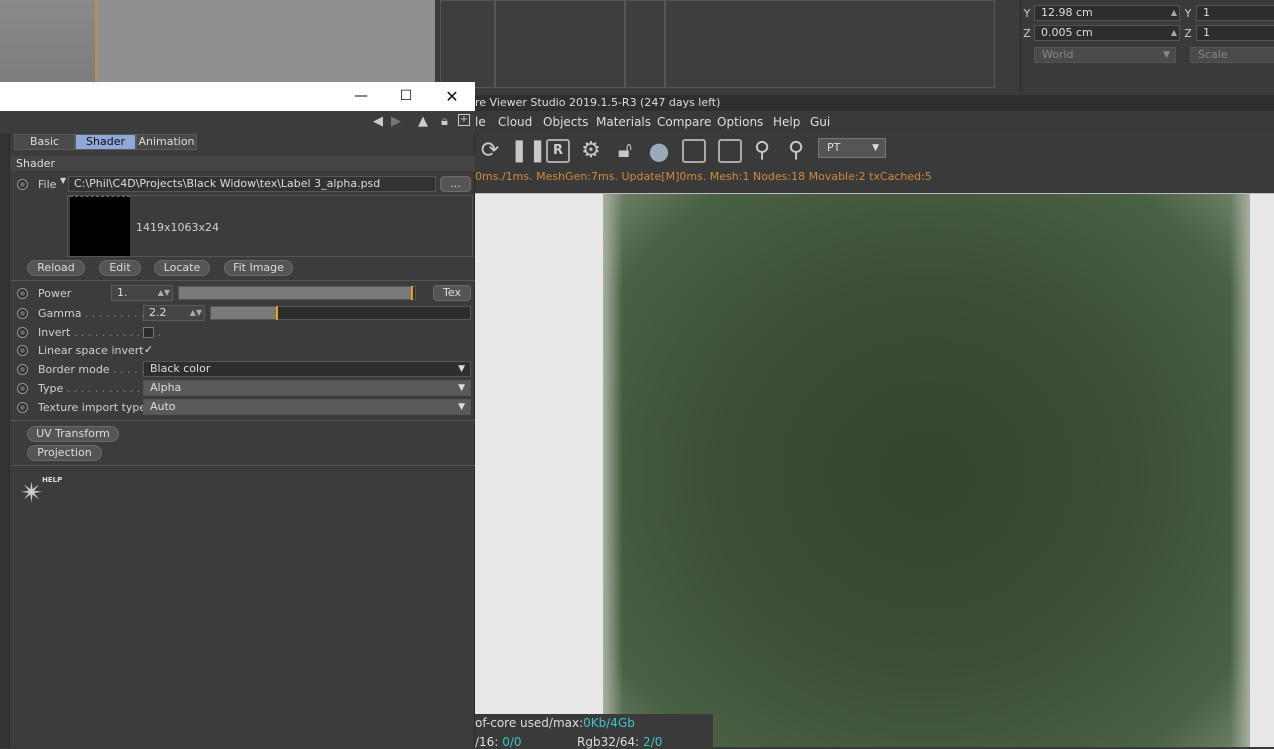  What do you see at coordinates (63, 180) in the screenshot?
I see `file-menu-icon: ▼` at bounding box center [63, 180].